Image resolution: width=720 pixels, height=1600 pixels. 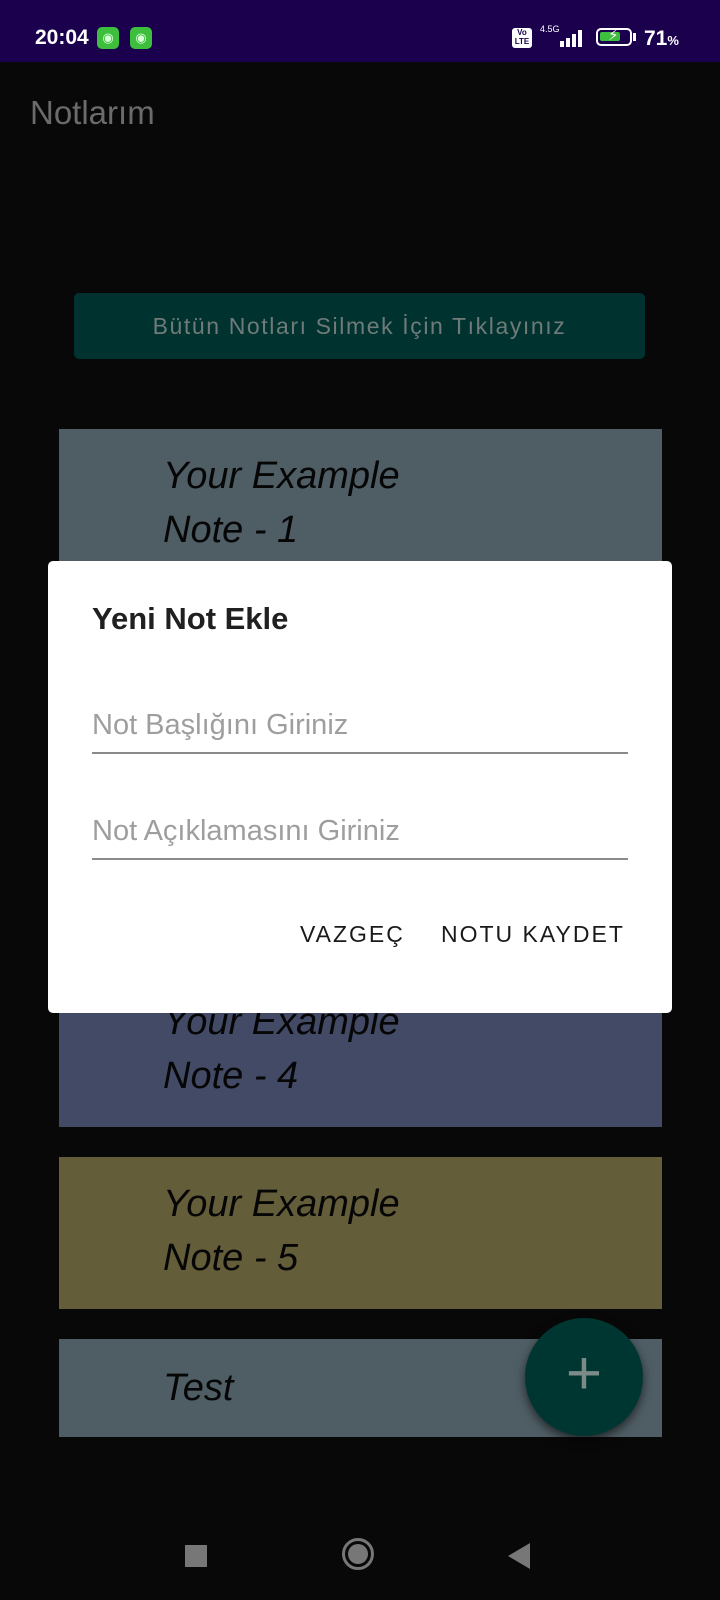 What do you see at coordinates (533, 934) in the screenshot?
I see `save-note-button: NOTU KAYDET` at bounding box center [533, 934].